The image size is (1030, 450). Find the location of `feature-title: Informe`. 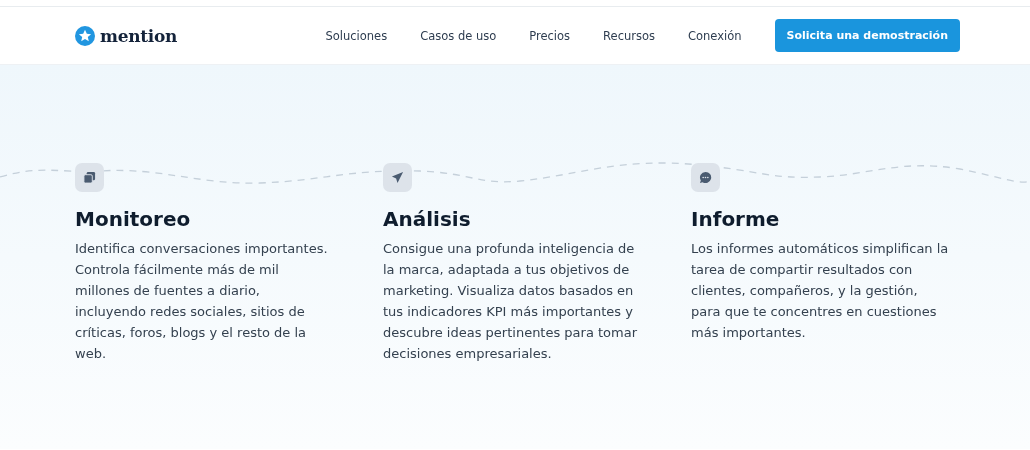

feature-title: Informe is located at coordinates (736, 219).